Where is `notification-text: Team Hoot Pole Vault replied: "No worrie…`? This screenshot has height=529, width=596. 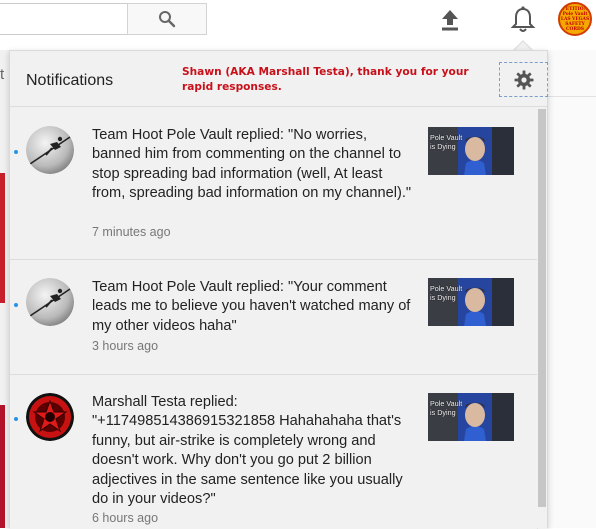
notification-text: Team Hoot Pole Vault replied: "No worrie… is located at coordinates (252, 164).